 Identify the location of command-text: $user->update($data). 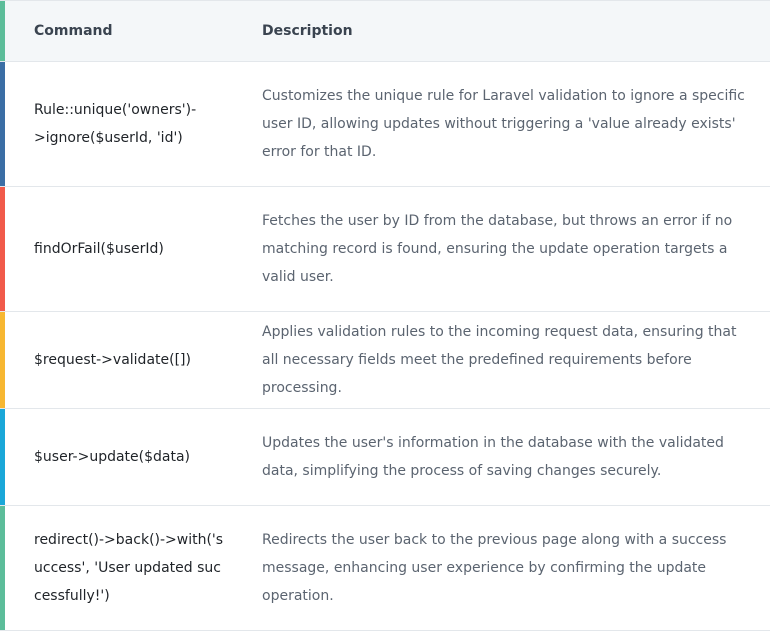
(112, 457).